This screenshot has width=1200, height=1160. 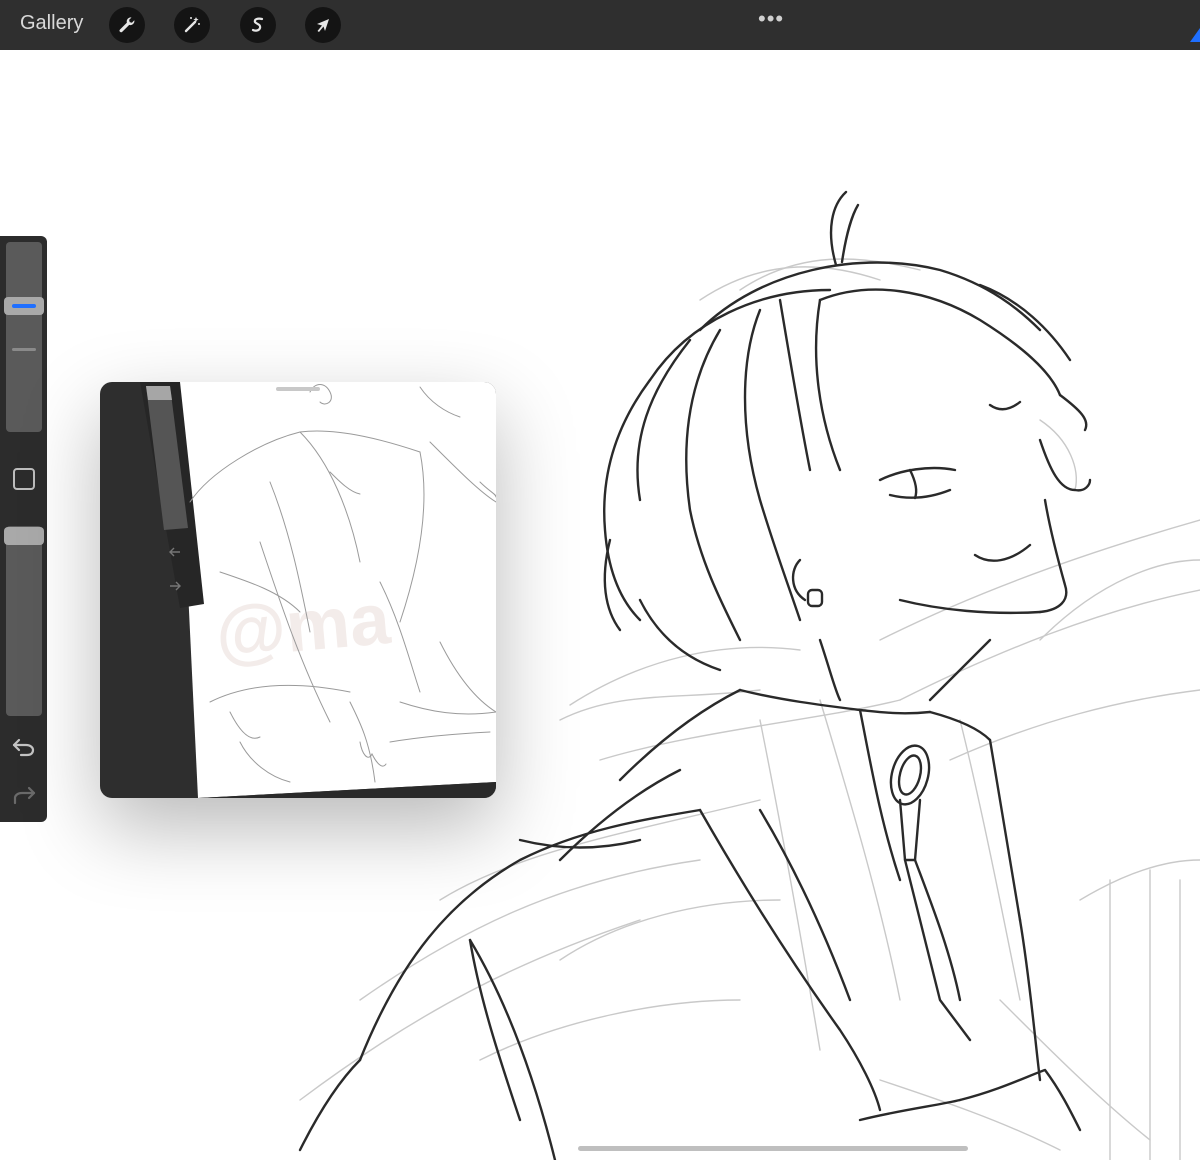 I want to click on sidebar, so click(x=23, y=529).